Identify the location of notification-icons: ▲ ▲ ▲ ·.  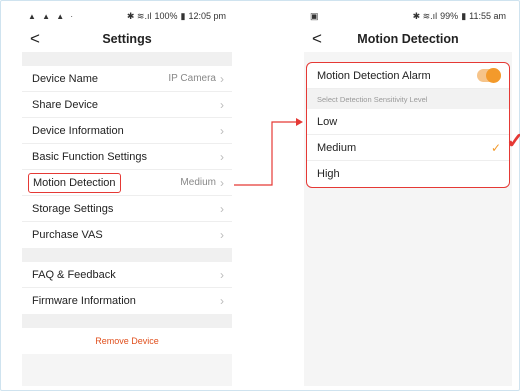
(52, 16).